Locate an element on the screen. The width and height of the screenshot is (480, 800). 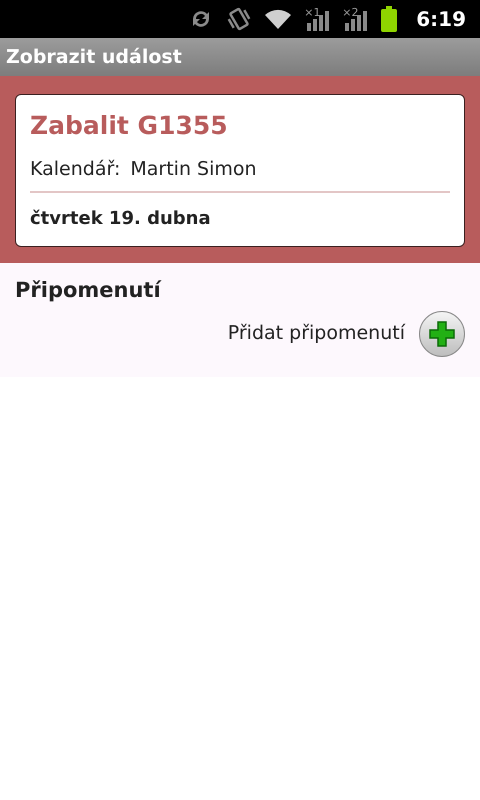
calendar-label: Kalendář: is located at coordinates (75, 169).